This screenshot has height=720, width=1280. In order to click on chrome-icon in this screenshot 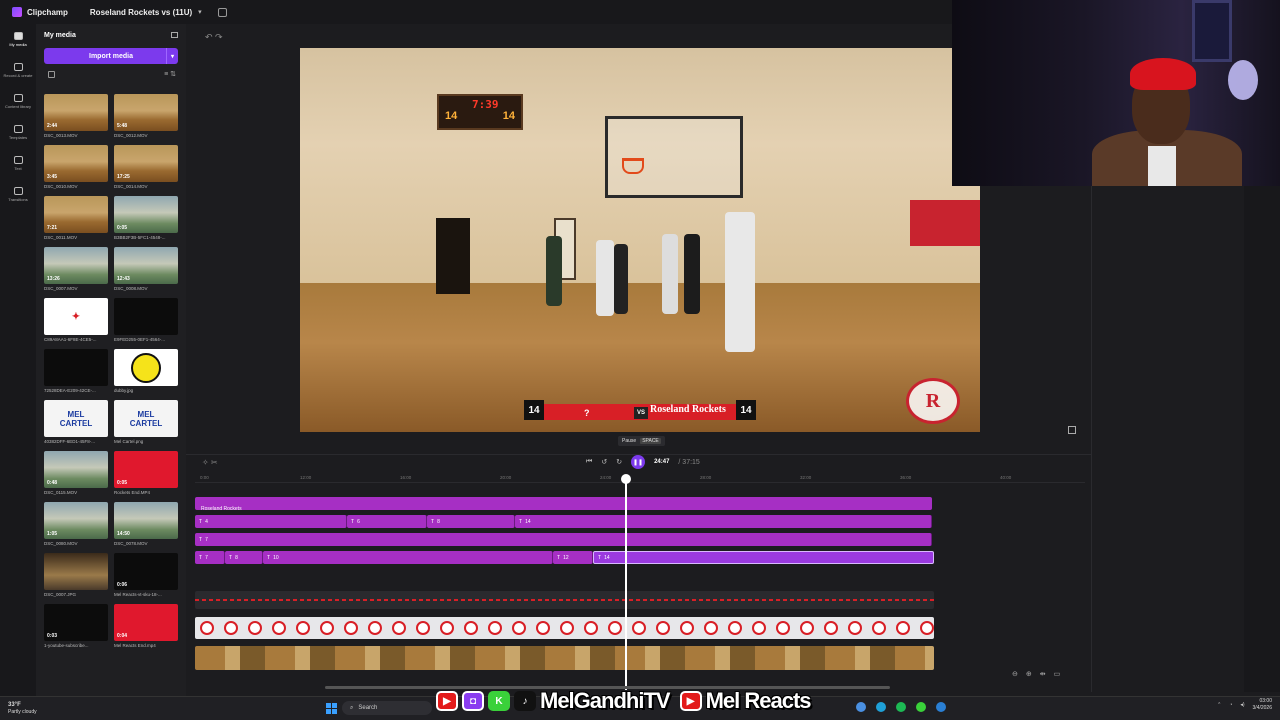, I will do `click(861, 707)`.